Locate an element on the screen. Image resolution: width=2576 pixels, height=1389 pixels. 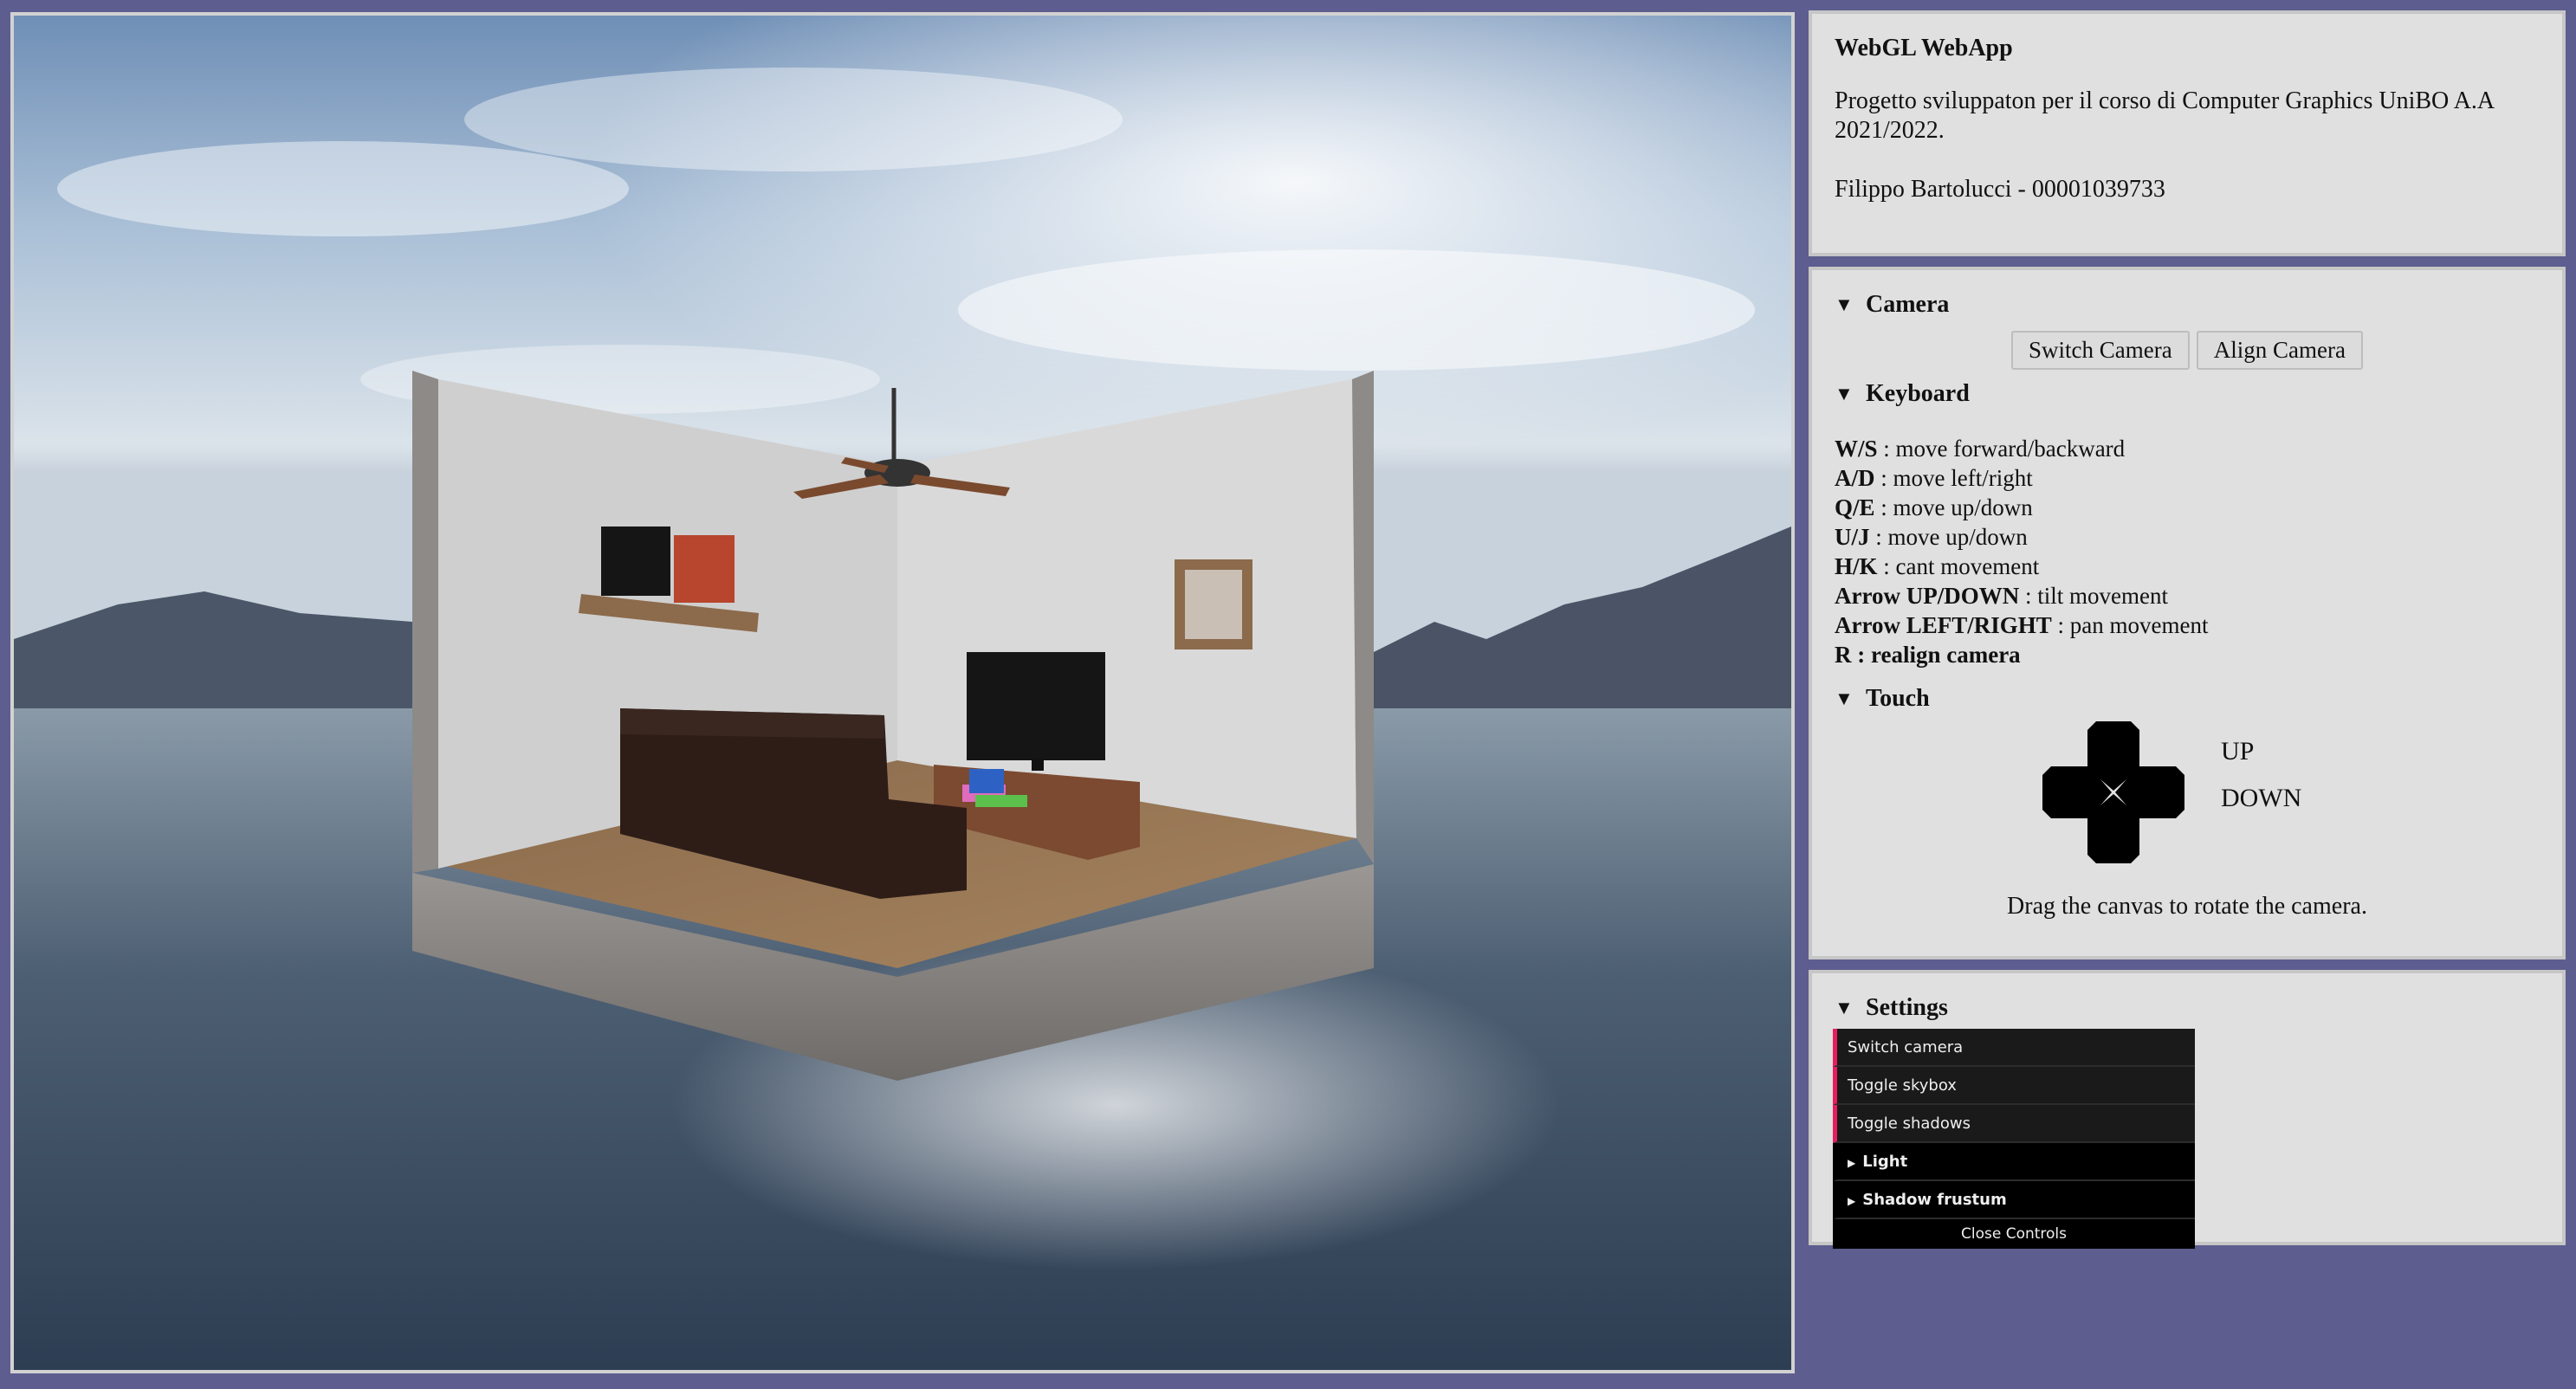
touch-heading: Touch is located at coordinates (1898, 699).